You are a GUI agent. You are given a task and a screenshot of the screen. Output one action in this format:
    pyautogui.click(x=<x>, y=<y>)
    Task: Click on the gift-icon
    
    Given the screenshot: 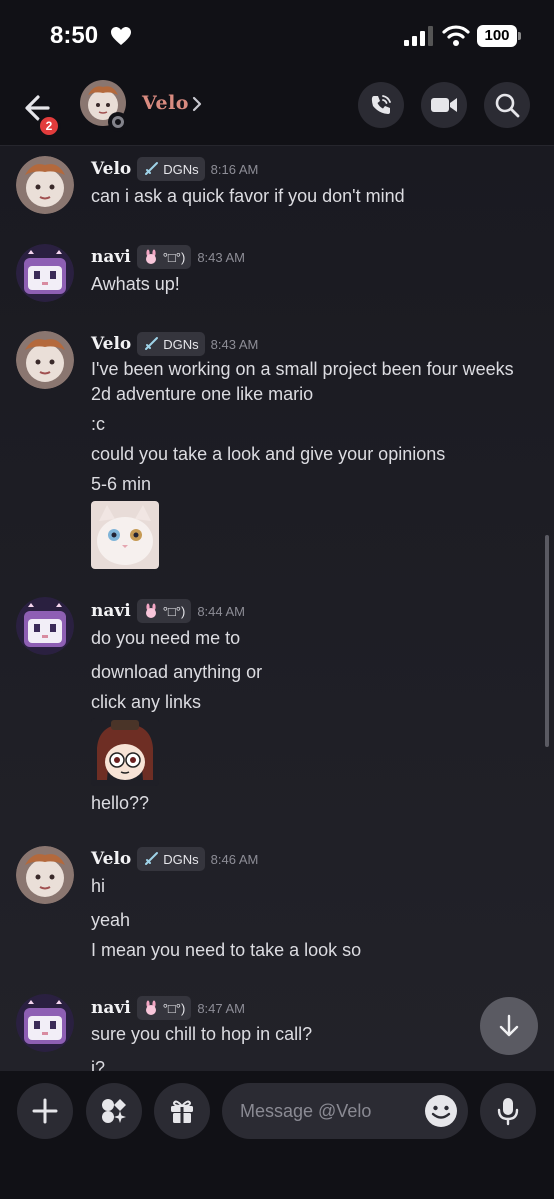 What is the action you would take?
    pyautogui.click(x=182, y=1111)
    